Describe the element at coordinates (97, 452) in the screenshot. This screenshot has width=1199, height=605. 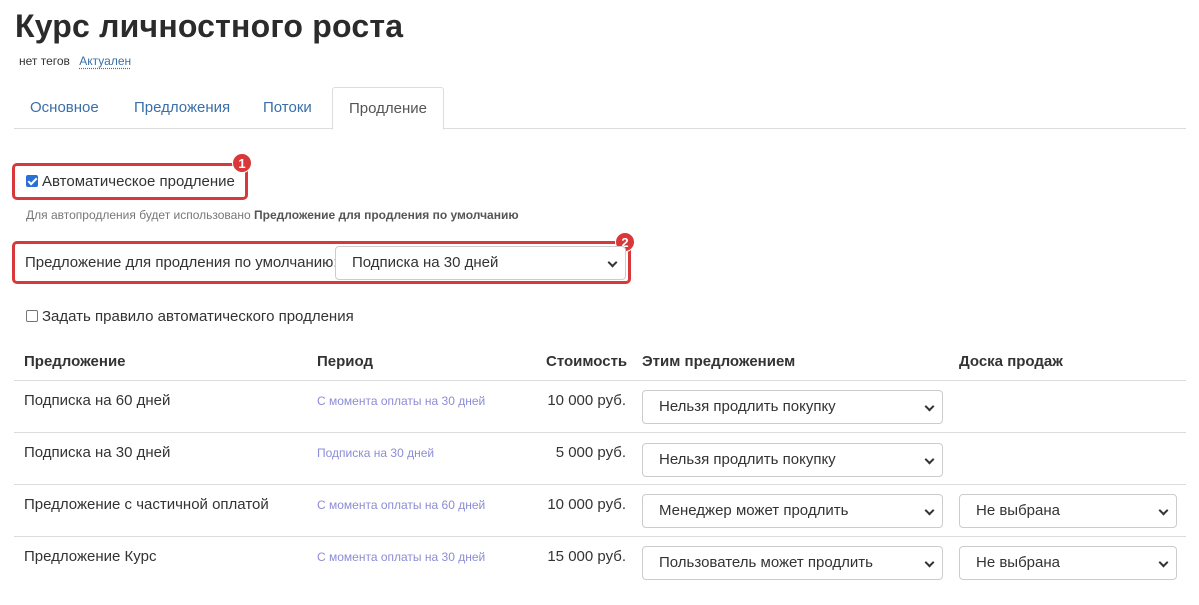
I see `offer-name: Подписка на 30 дней` at that location.